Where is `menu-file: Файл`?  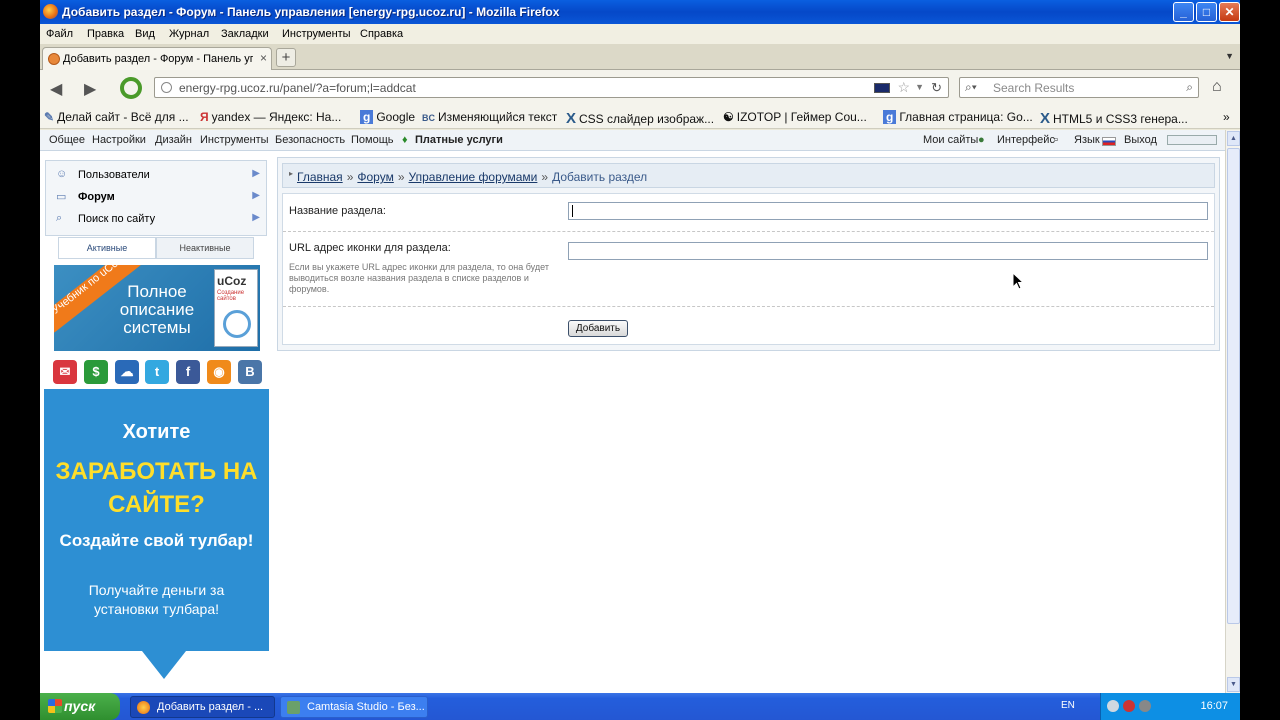 menu-file: Файл is located at coordinates (59, 34).